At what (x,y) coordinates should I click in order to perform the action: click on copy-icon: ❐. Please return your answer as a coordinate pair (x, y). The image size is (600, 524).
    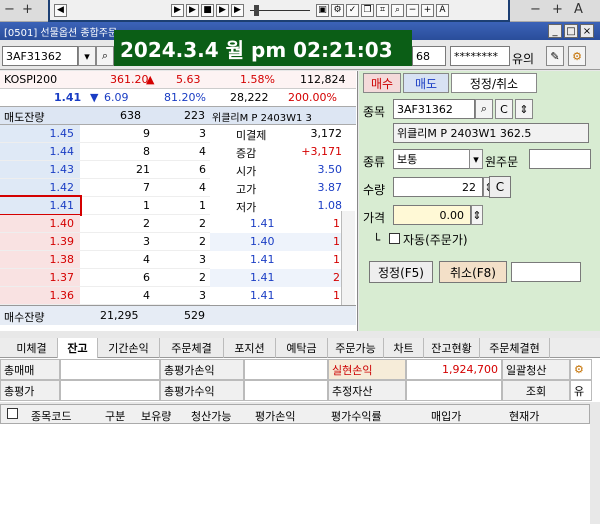
    Looking at the image, I should click on (367, 10).